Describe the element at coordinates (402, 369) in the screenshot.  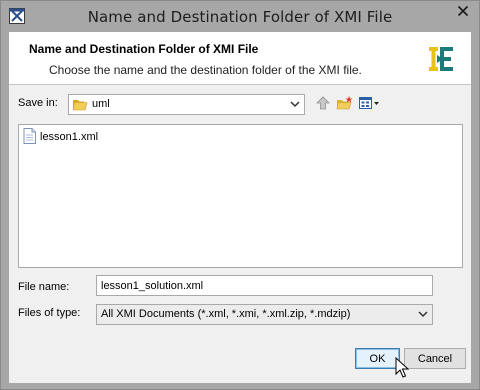
I see `mouse-cursor-icon` at that location.